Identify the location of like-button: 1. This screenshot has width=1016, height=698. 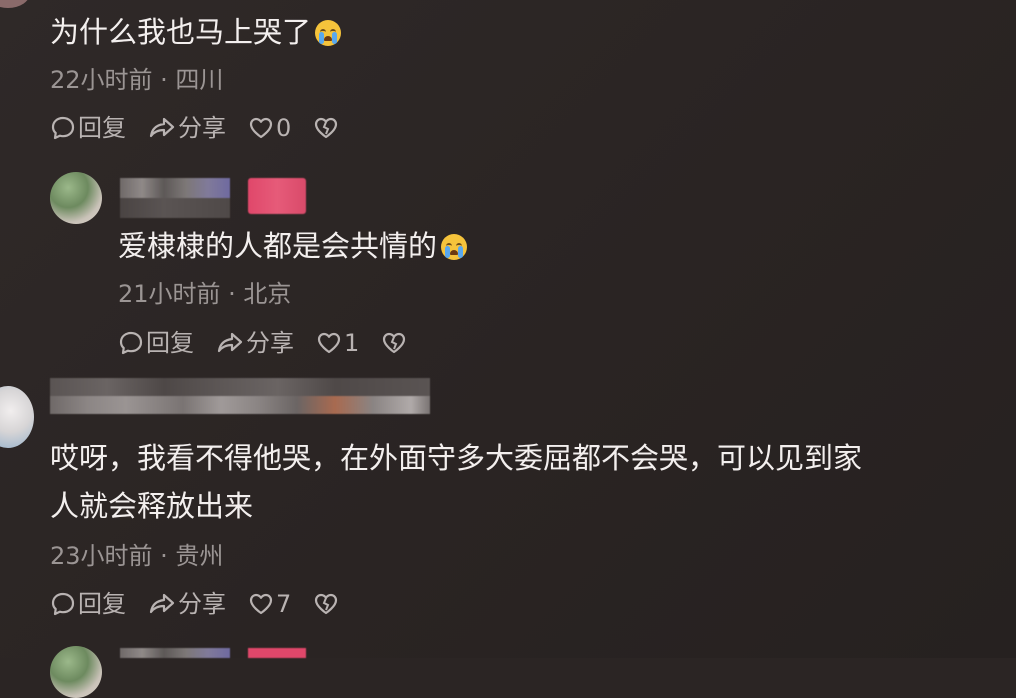
(337, 343).